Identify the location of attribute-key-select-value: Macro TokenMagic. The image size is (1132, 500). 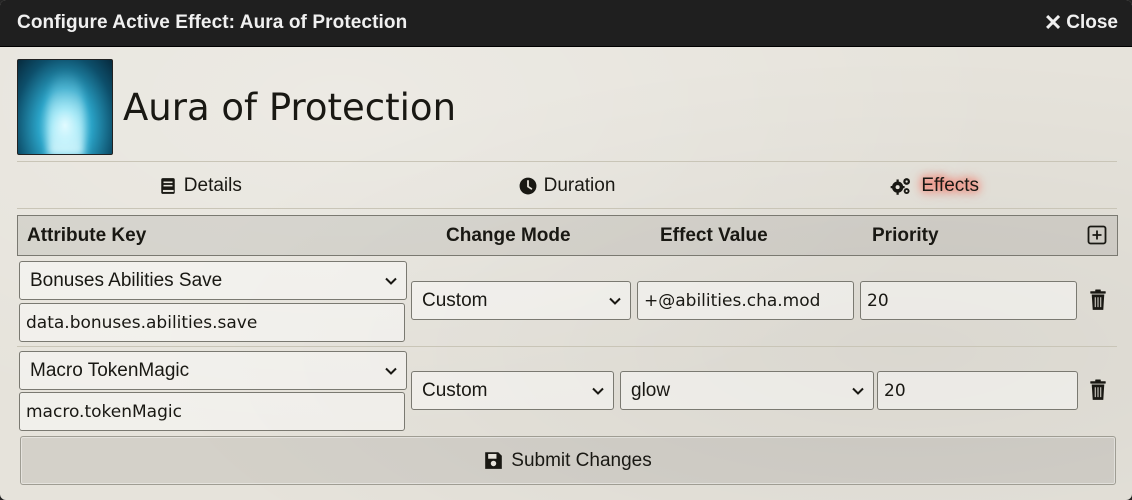
(110, 370).